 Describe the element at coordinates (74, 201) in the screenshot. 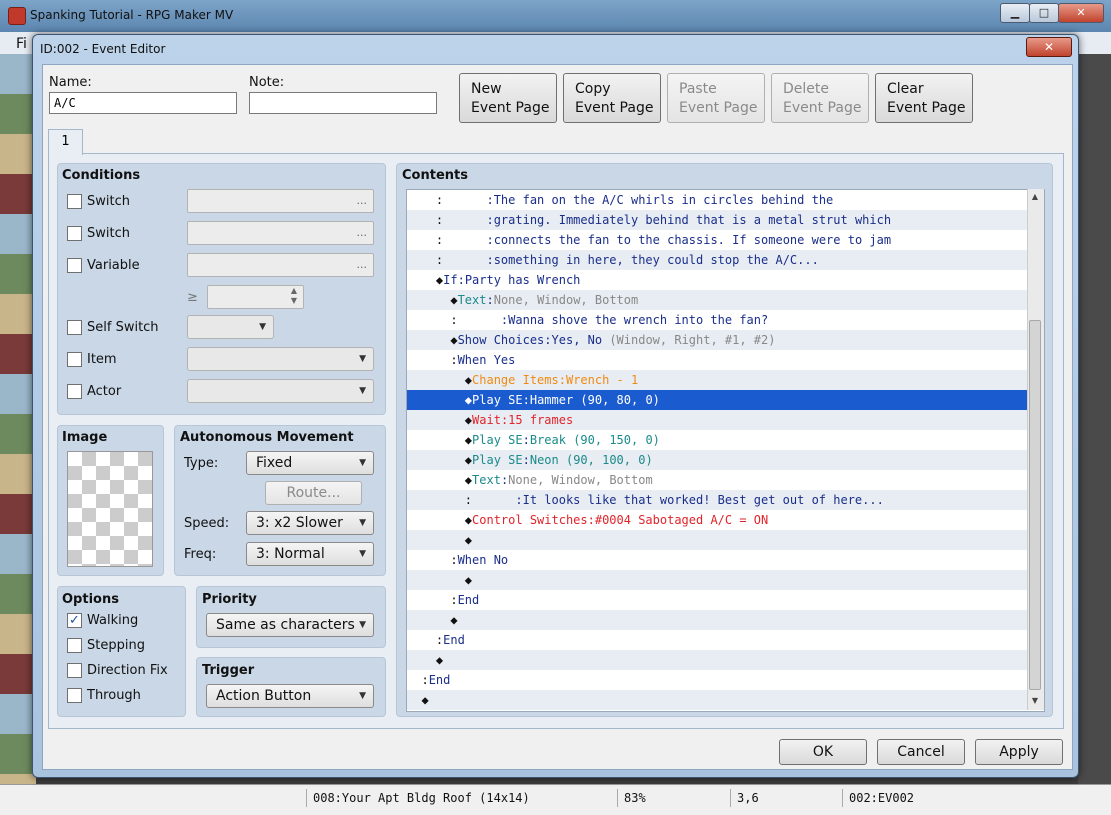

I see `switch1-checkbox` at that location.